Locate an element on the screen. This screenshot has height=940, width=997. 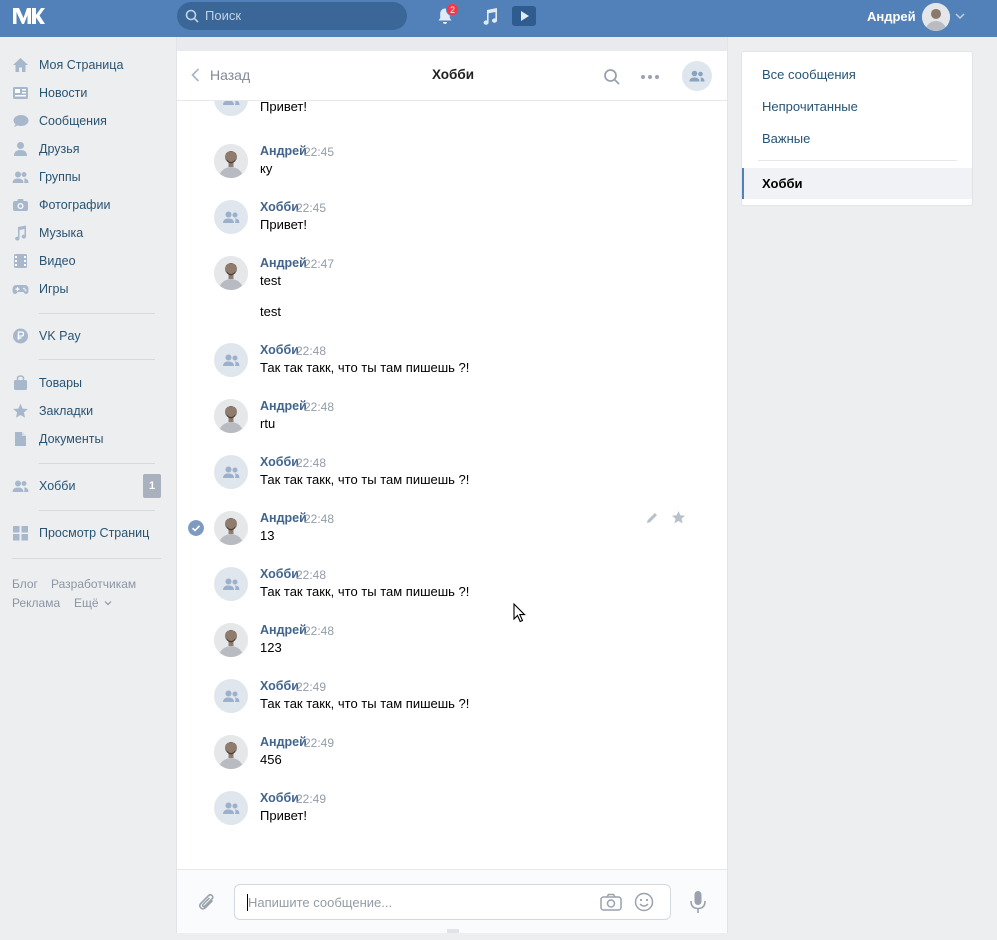
sidebar-item-page-views: Просмотр Страниц is located at coordinates (88, 533).